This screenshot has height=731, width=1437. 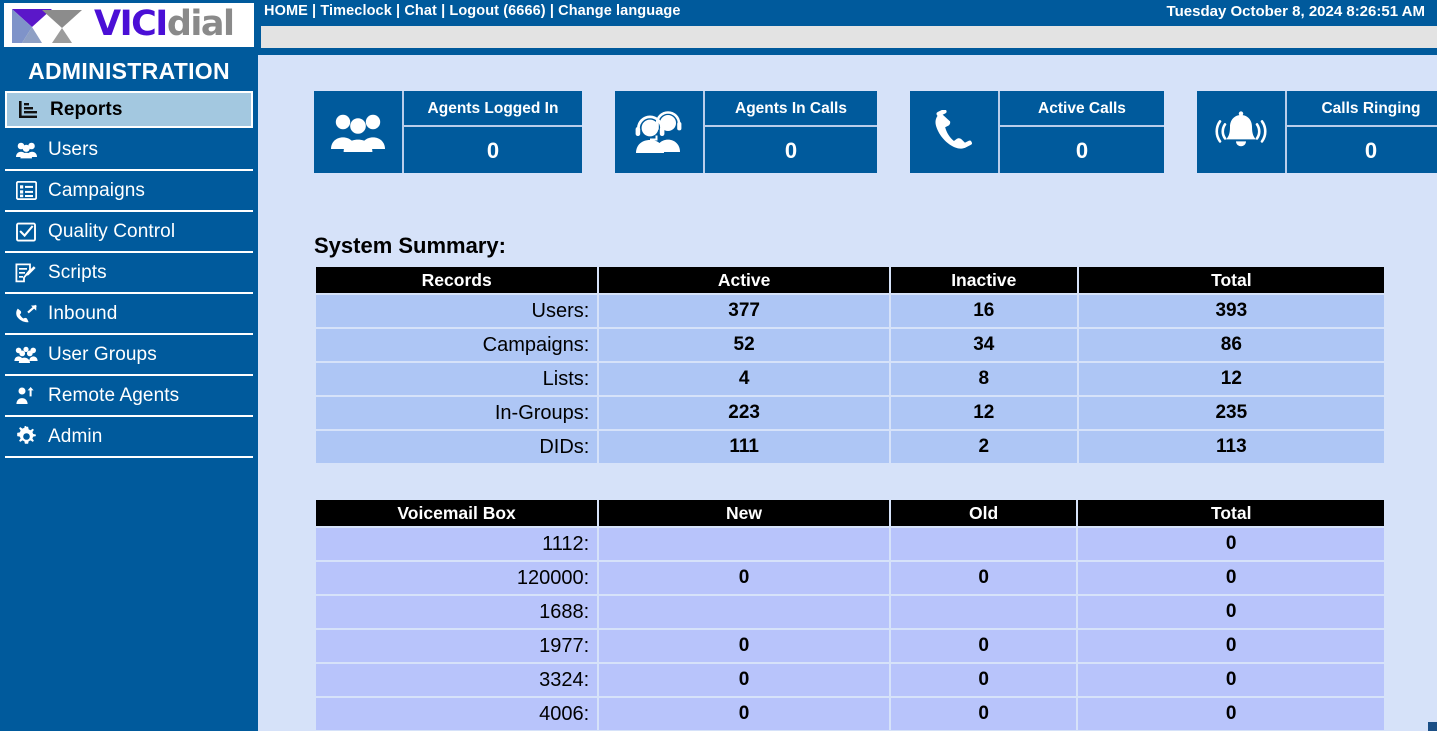 I want to click on sidebar-item-campaigns: Campaigns, so click(x=129, y=191).